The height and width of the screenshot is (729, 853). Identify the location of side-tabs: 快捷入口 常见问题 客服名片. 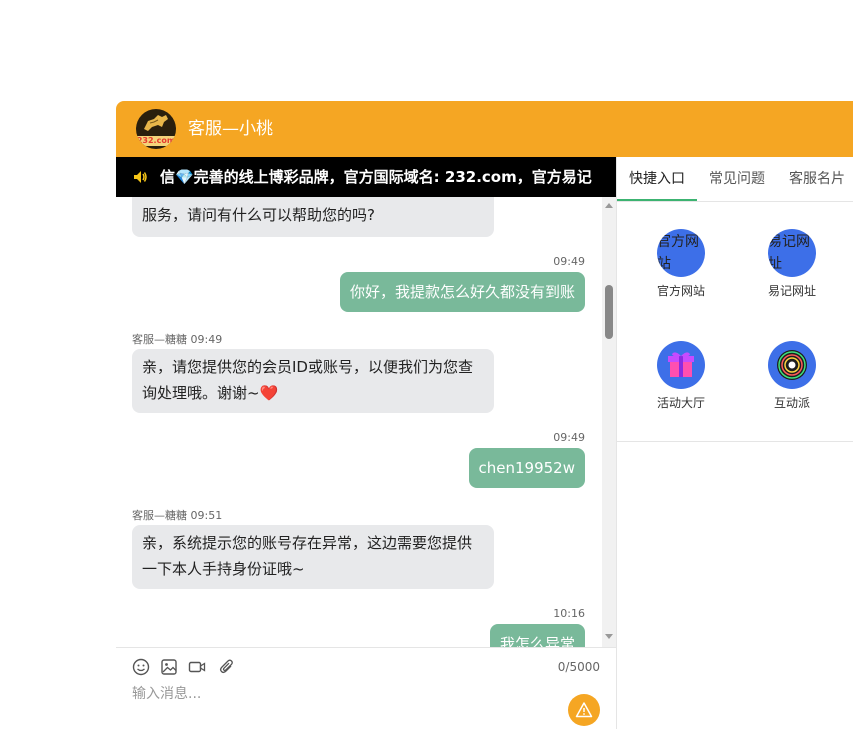
(735, 179).